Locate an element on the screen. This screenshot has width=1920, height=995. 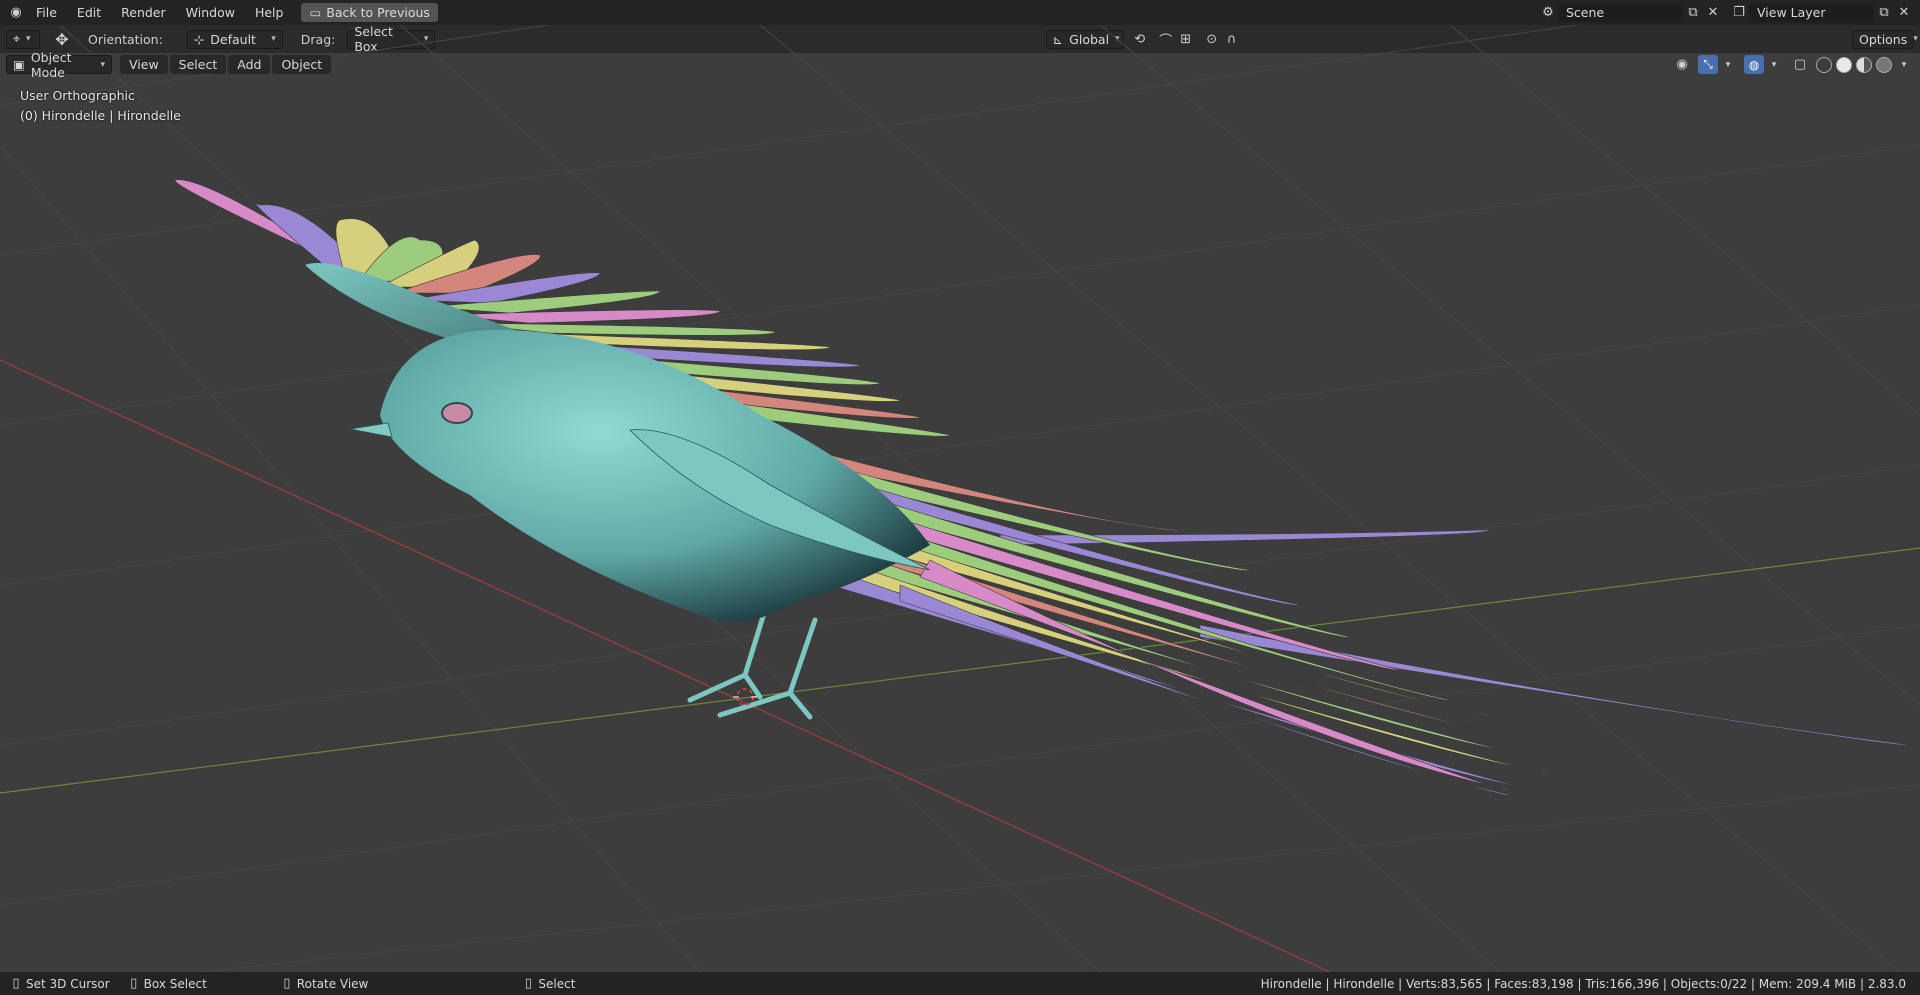
delete-view-layer-icon: ✕ is located at coordinates (1904, 12).